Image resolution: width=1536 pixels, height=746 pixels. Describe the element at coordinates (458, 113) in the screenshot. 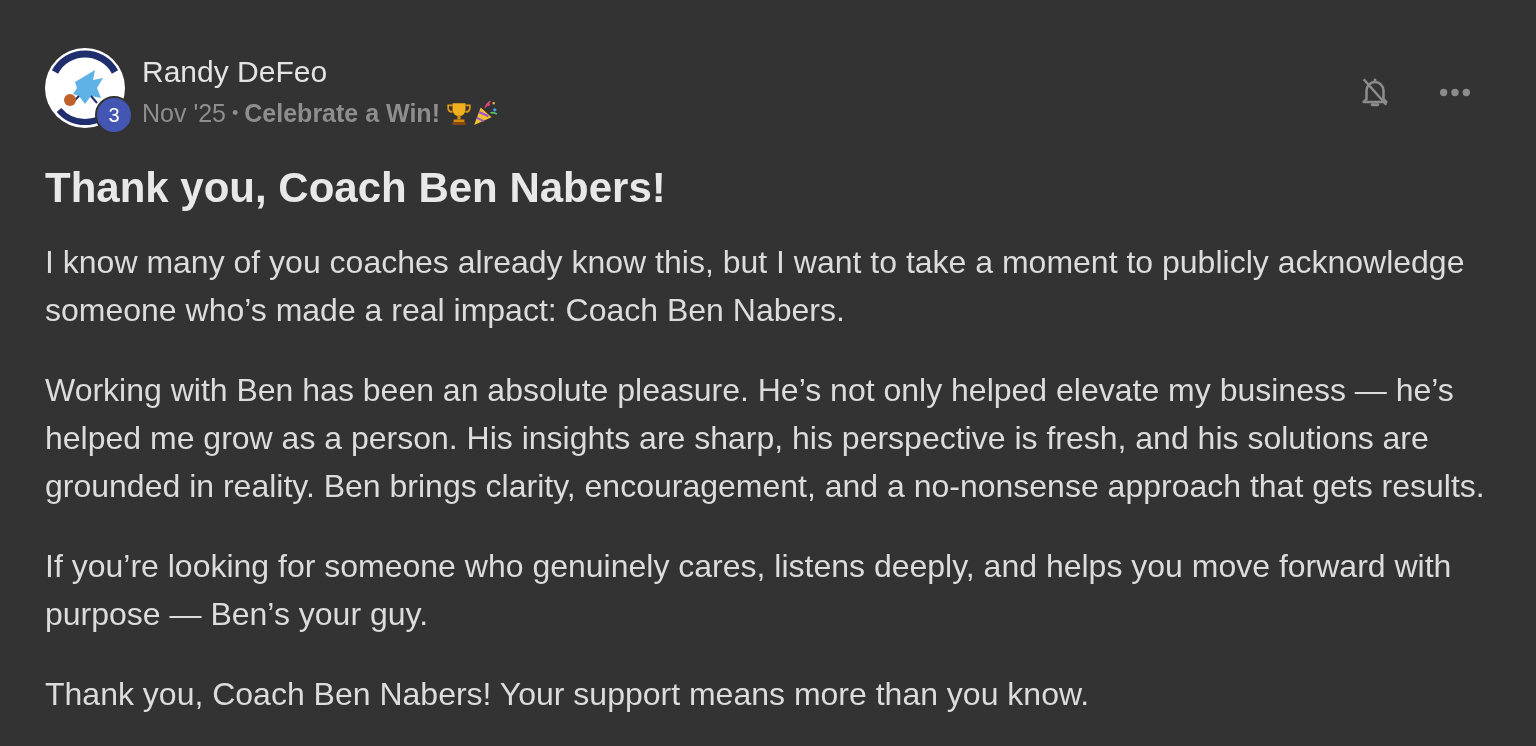

I see `trophy-icon` at that location.